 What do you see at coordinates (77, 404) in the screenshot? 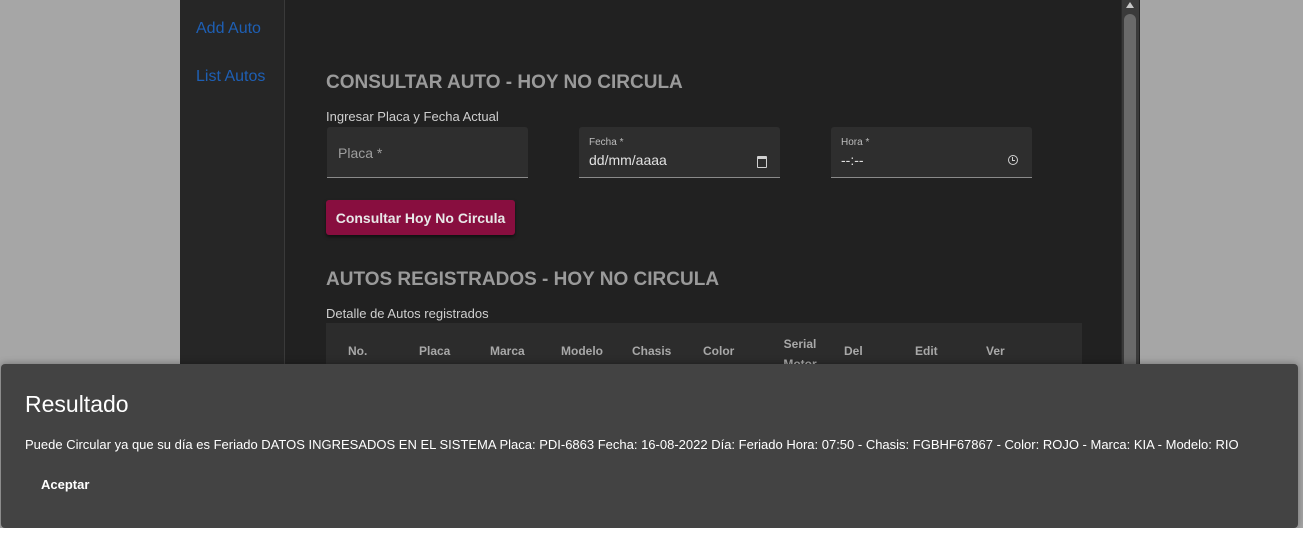
I see `dialog-title: Resultado` at bounding box center [77, 404].